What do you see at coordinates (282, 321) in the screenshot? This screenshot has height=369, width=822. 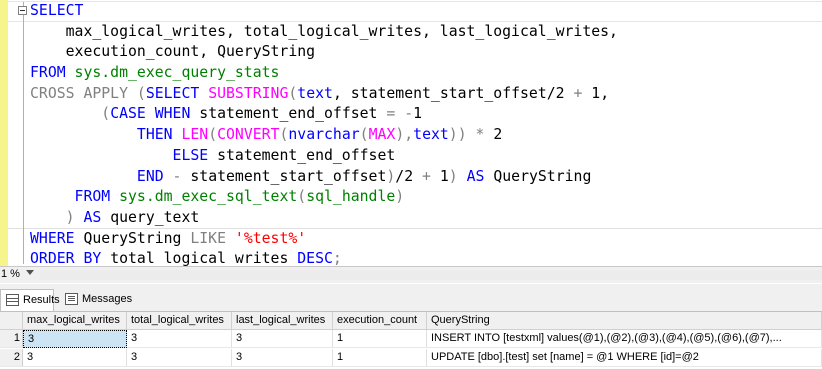 I see `column-header: last_logical_writes` at bounding box center [282, 321].